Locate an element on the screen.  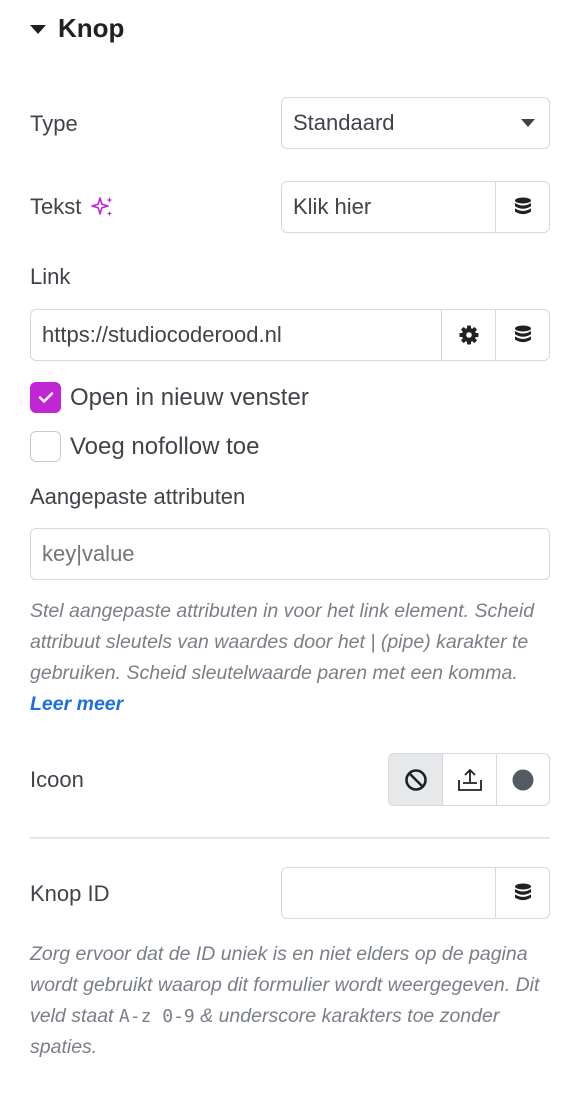
icon-option-none is located at coordinates (416, 779).